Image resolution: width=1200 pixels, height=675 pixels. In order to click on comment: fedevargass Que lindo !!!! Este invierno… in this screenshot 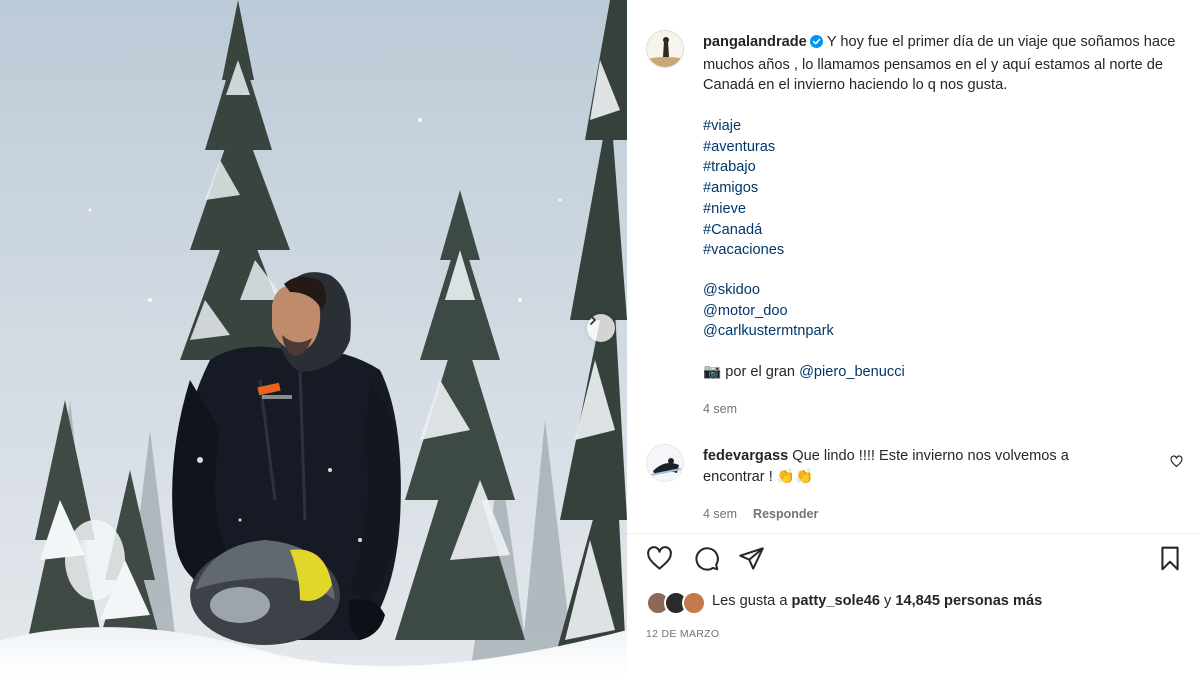, I will do `click(918, 466)`.